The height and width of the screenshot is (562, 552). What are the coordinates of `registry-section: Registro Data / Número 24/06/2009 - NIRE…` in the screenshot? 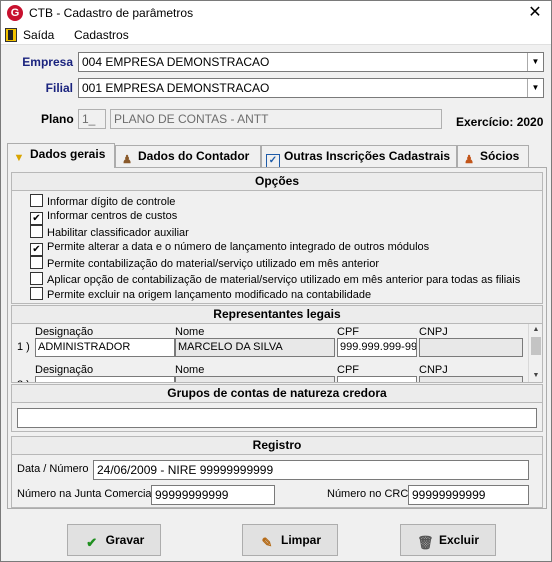 It's located at (277, 472).